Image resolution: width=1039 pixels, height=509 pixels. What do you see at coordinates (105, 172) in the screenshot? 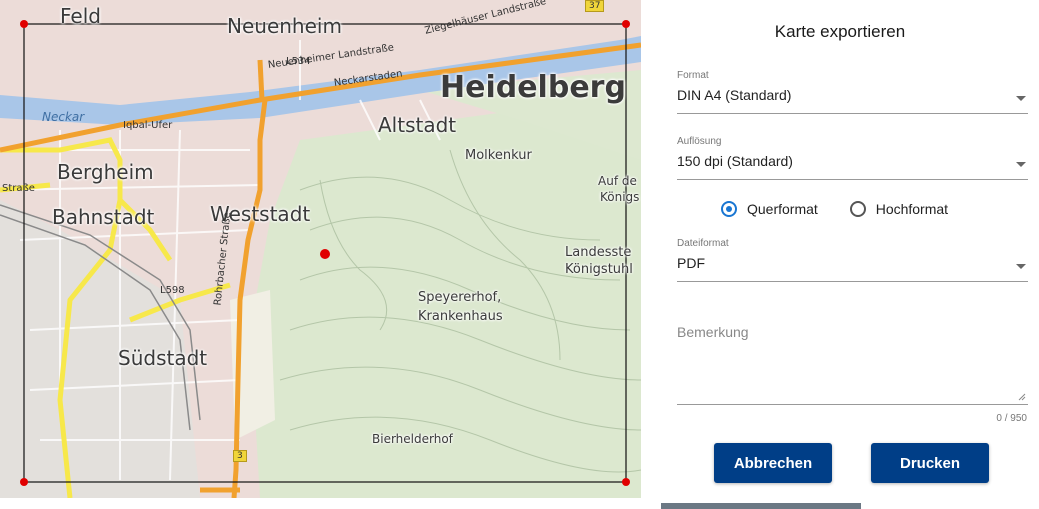
I see `label-bergheim: Bergheim` at bounding box center [105, 172].